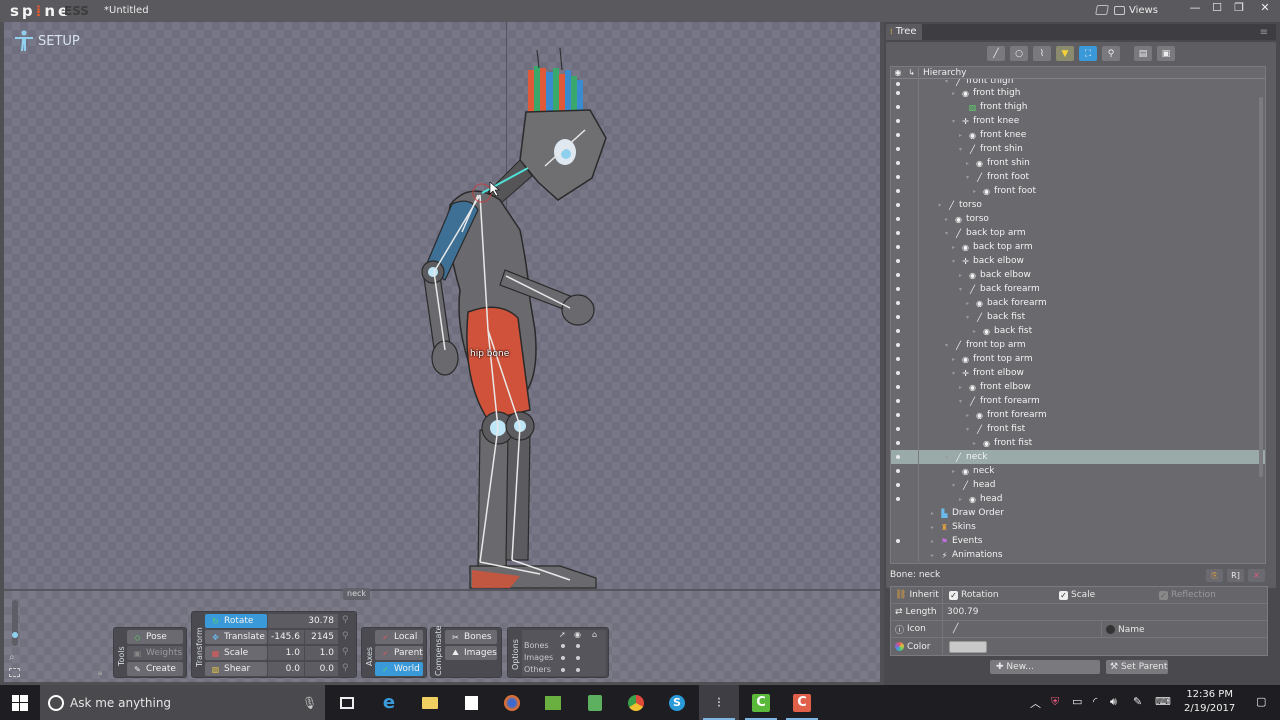  I want to click on shear-y-value: 0.0, so click(321, 669).